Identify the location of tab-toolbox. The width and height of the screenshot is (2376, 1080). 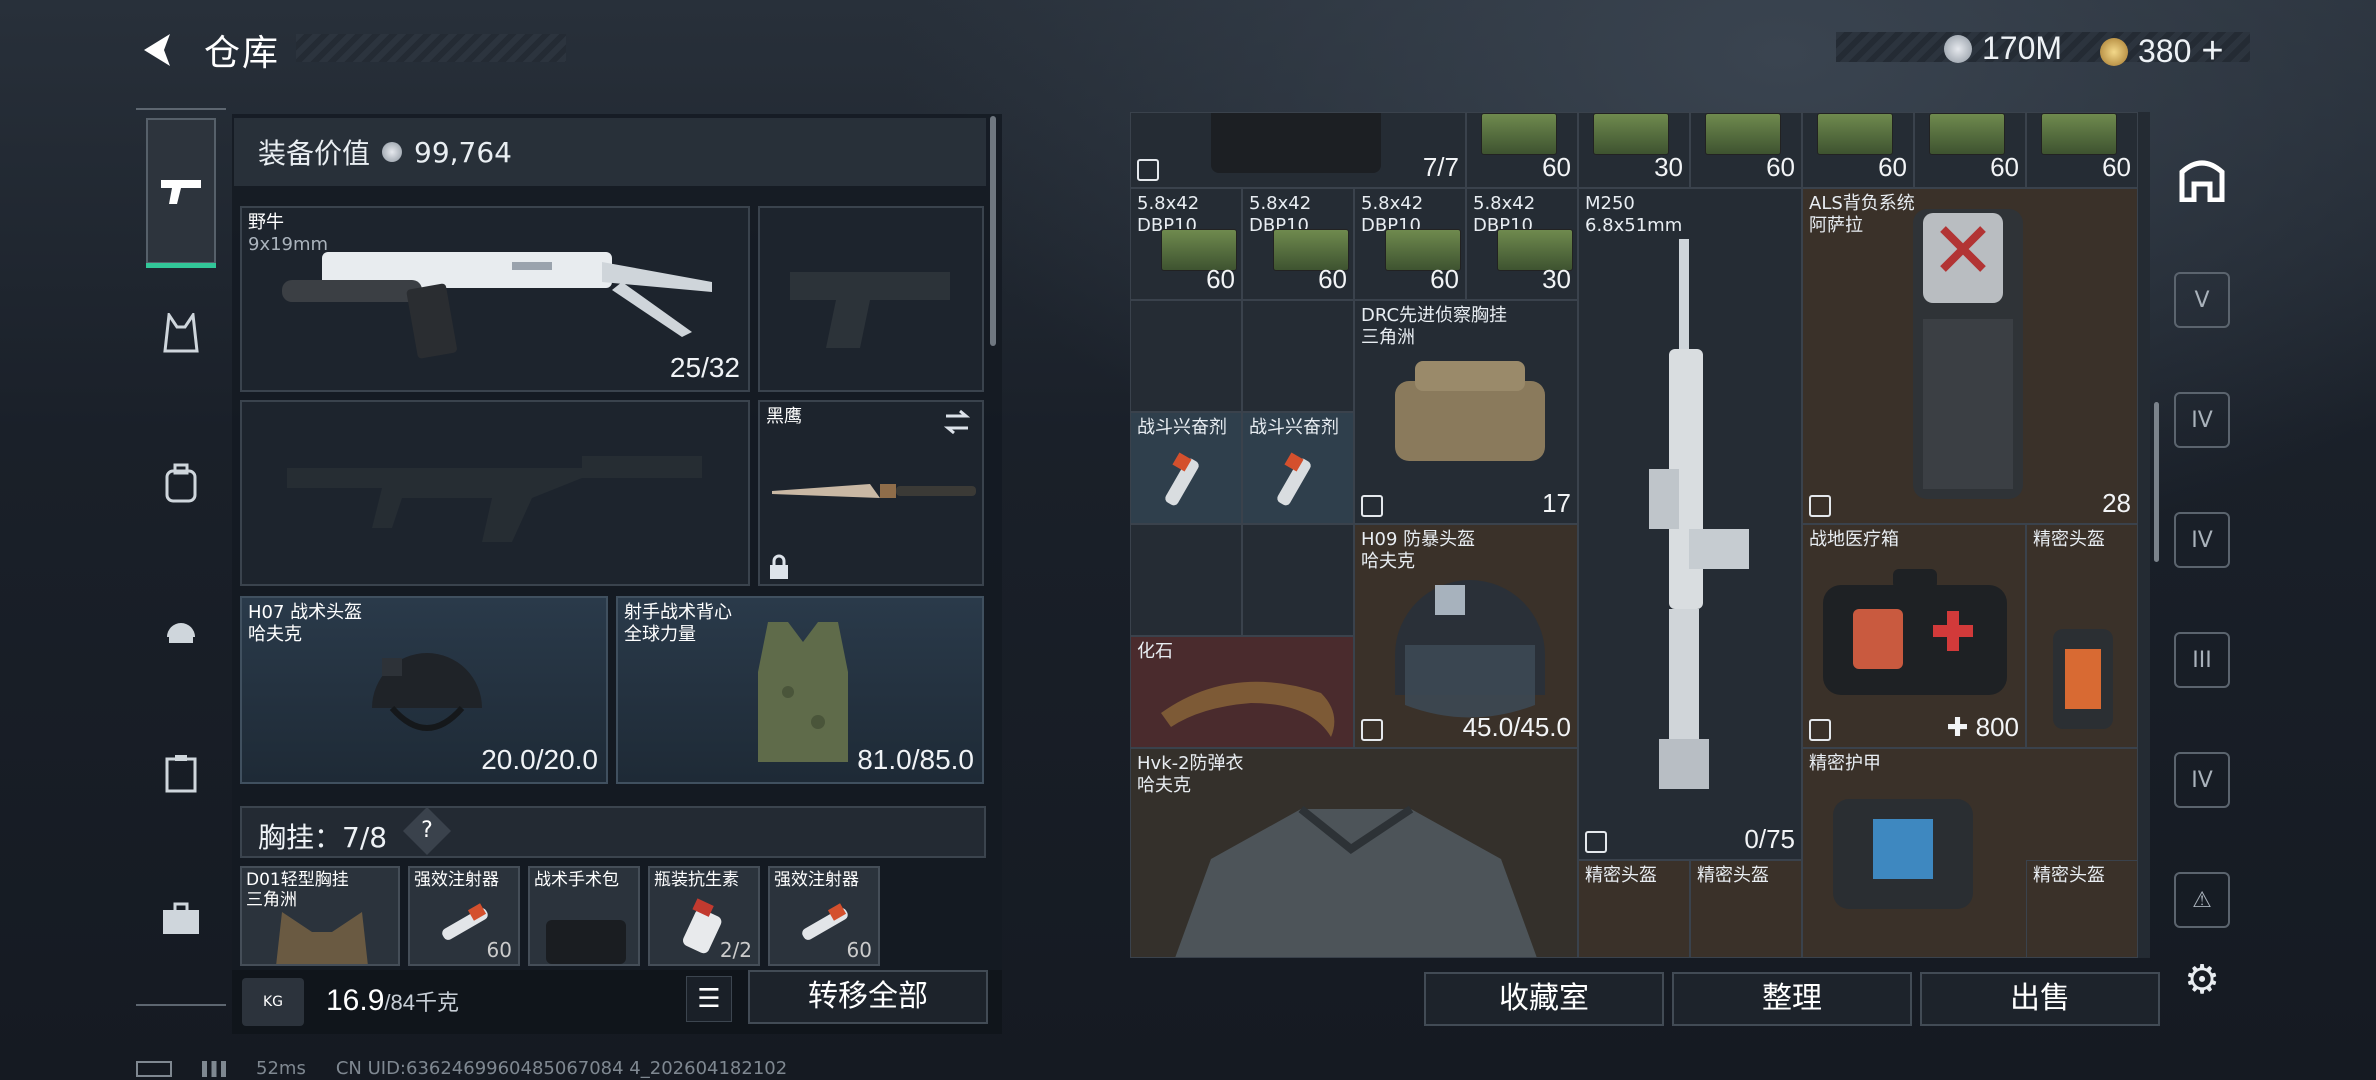
(181, 919).